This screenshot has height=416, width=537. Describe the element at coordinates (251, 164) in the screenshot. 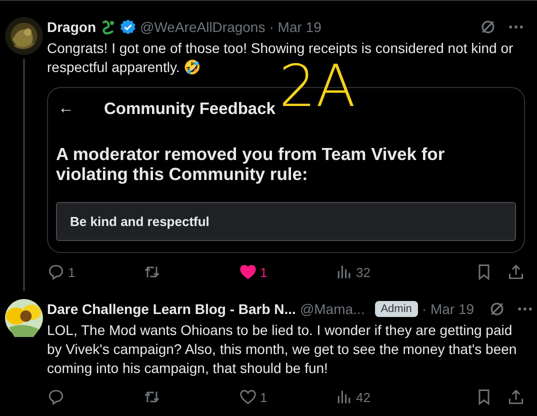

I see `card-heading: A moderator removed you from Team Vivek for violating this Community rule:` at that location.